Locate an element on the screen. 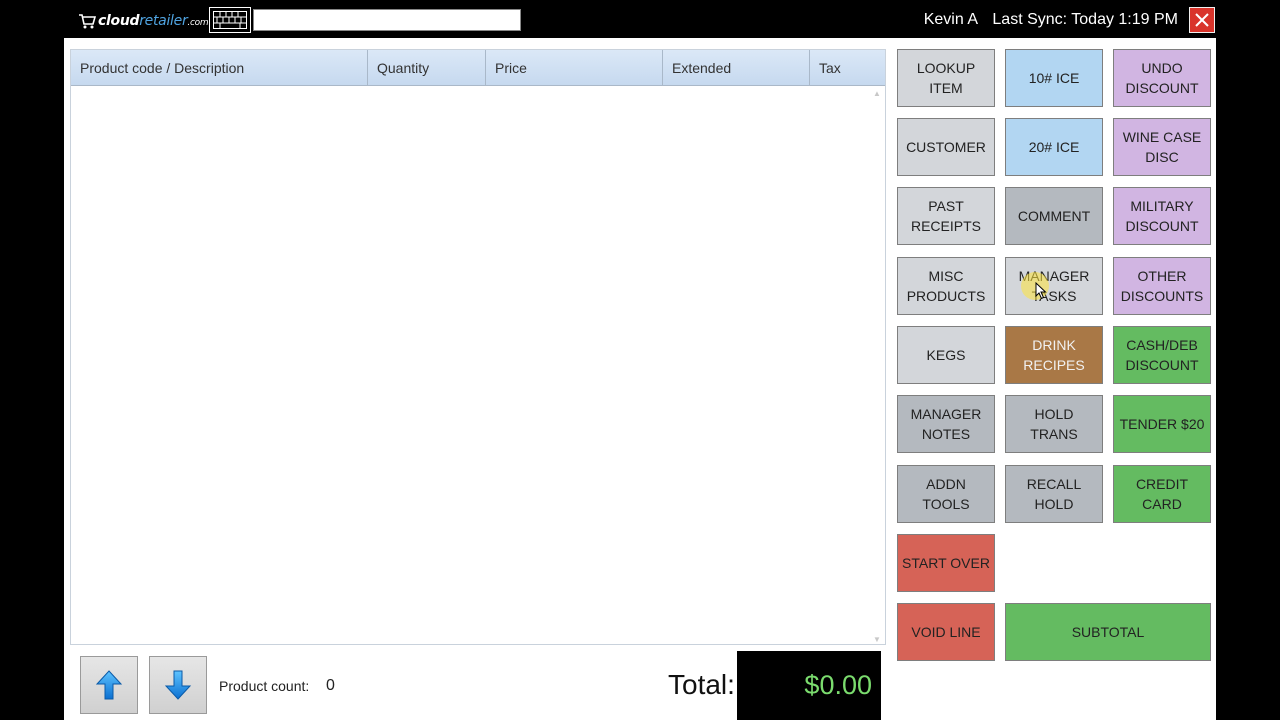 The height and width of the screenshot is (720, 1280). scroll-down-button is located at coordinates (178, 685).